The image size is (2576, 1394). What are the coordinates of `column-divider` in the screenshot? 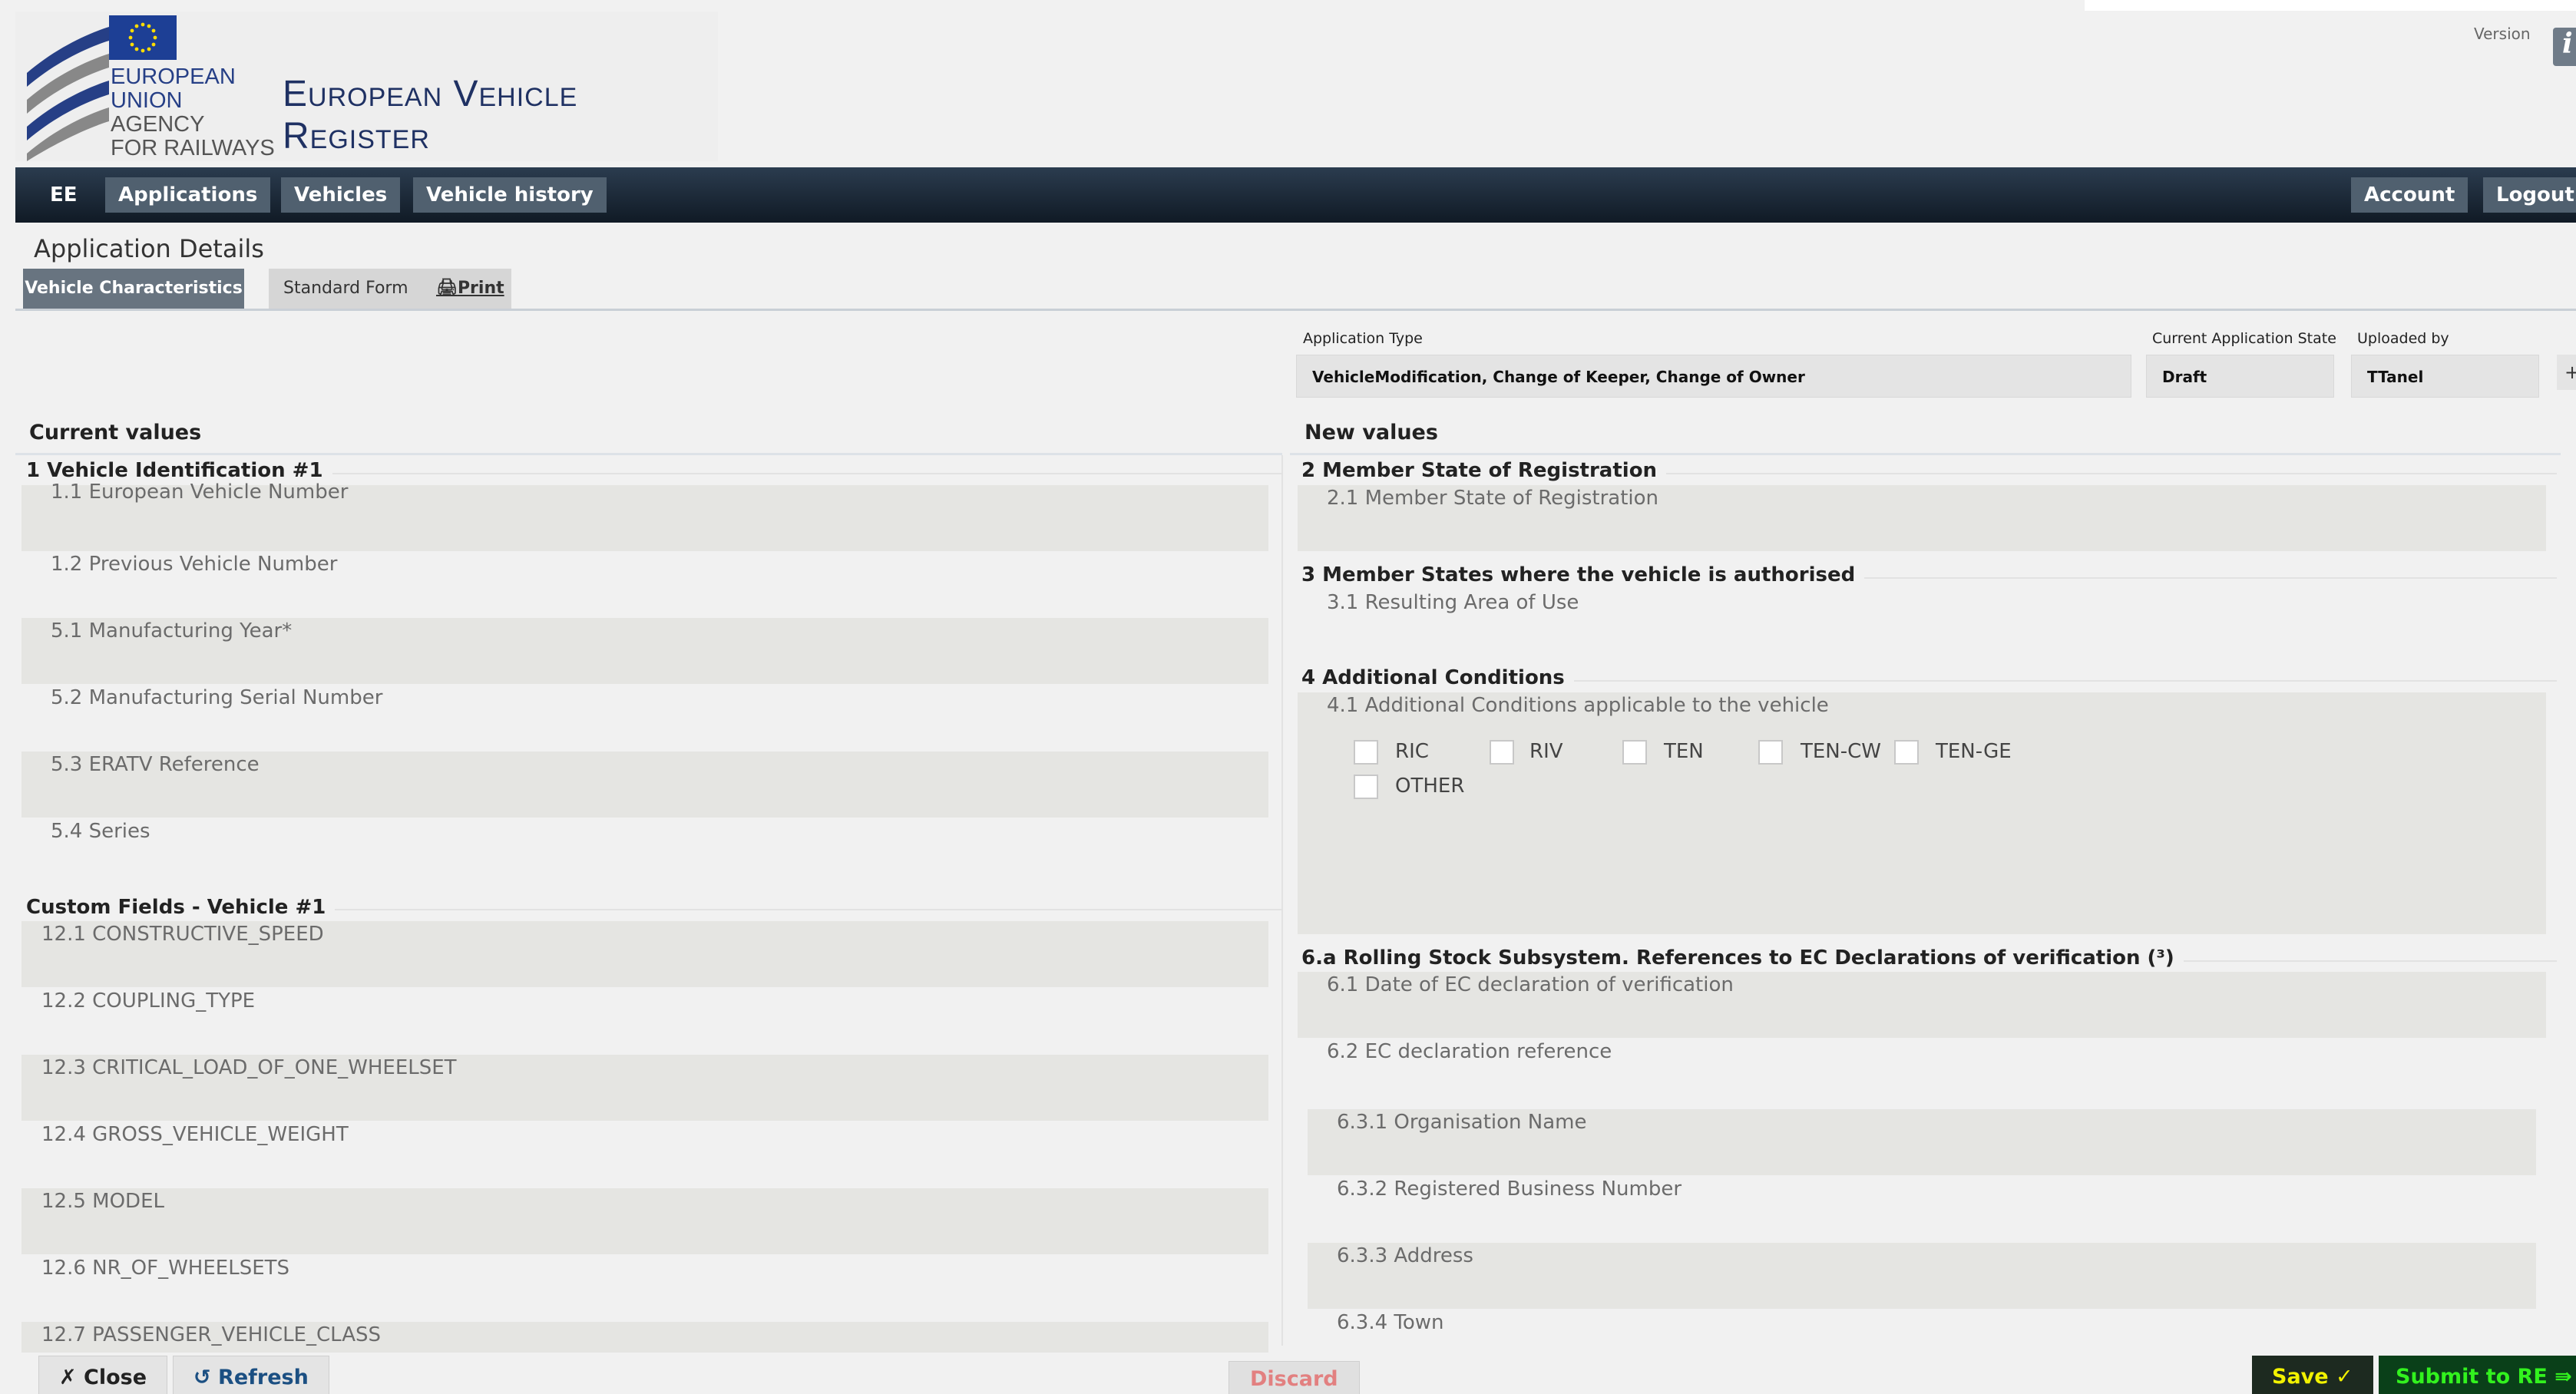 It's located at (1282, 900).